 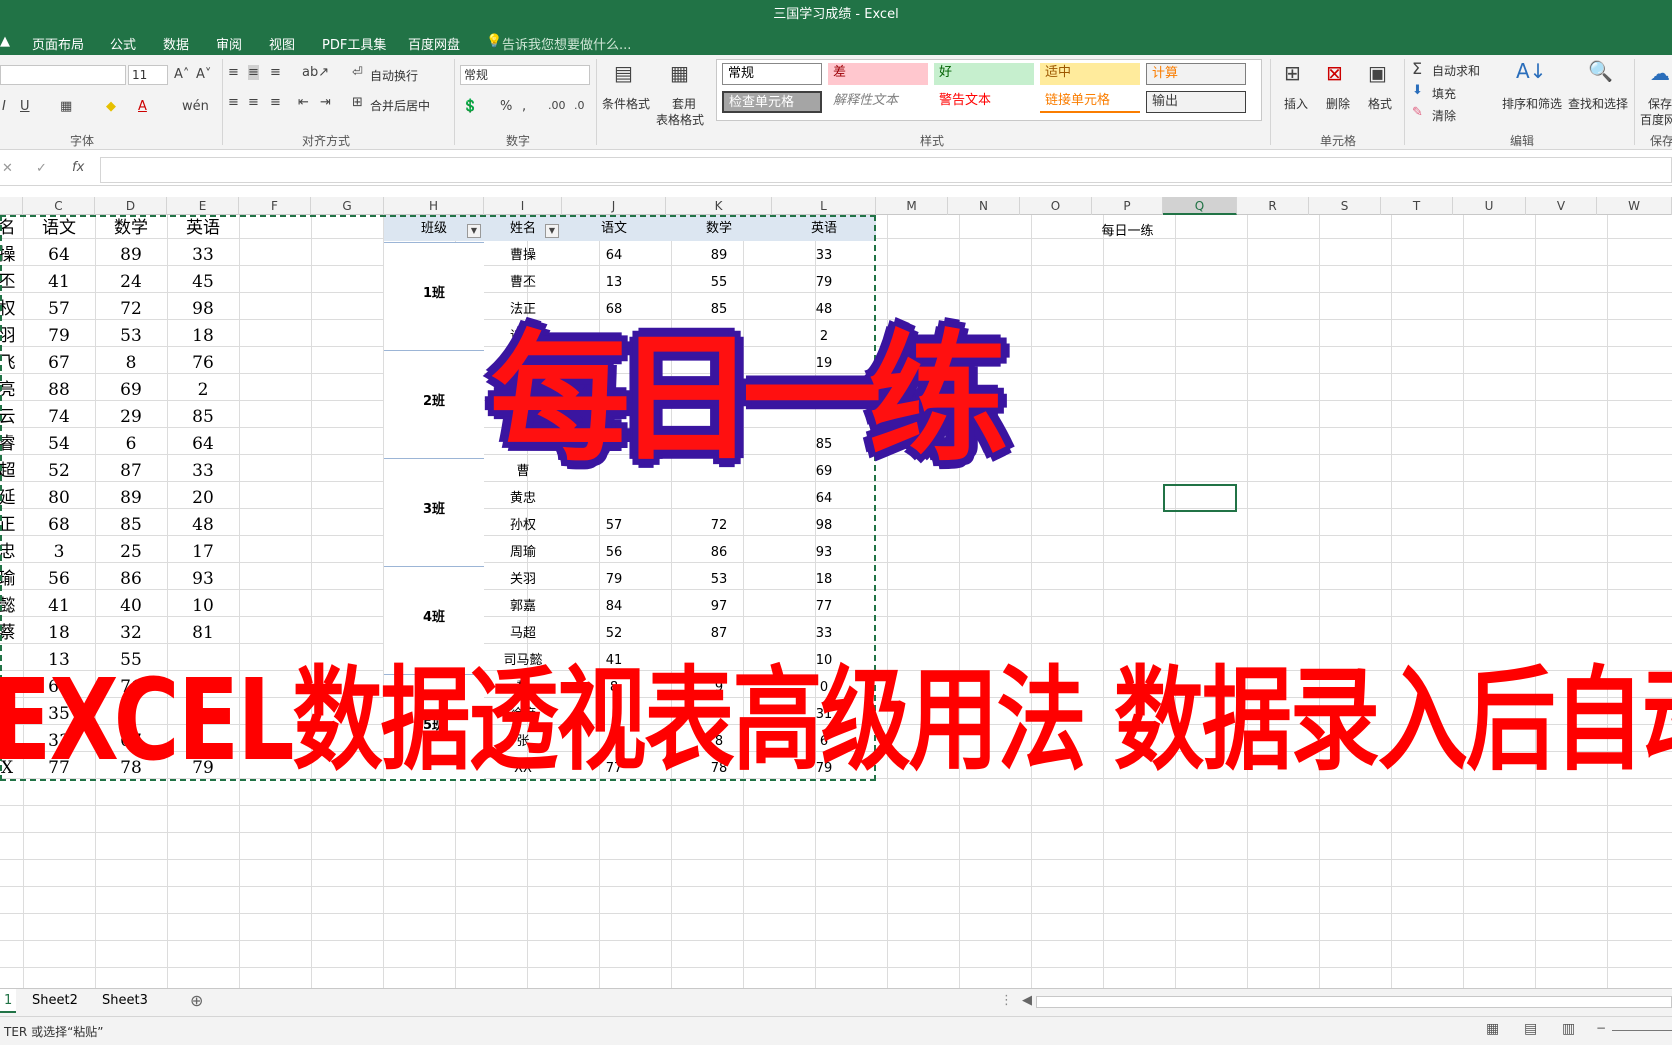 I want to click on autosum-button: 自动求和, so click(x=1456, y=70).